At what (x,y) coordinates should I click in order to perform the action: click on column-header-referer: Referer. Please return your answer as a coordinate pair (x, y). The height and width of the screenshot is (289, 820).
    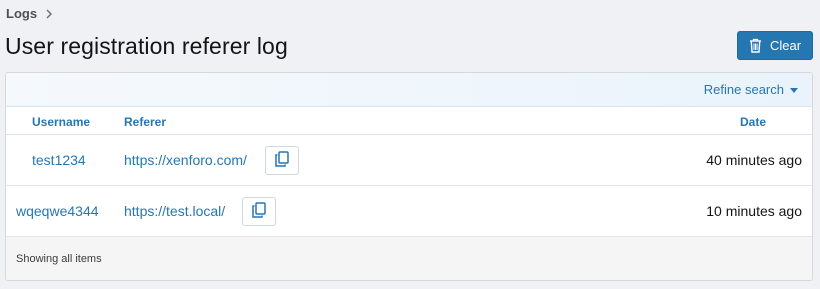
    Looking at the image, I should click on (145, 122).